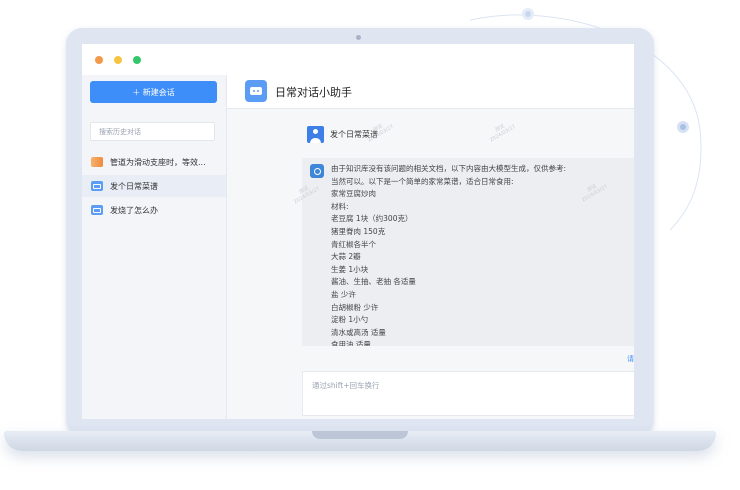  What do you see at coordinates (360, 435) in the screenshot?
I see `laptop-notch` at bounding box center [360, 435].